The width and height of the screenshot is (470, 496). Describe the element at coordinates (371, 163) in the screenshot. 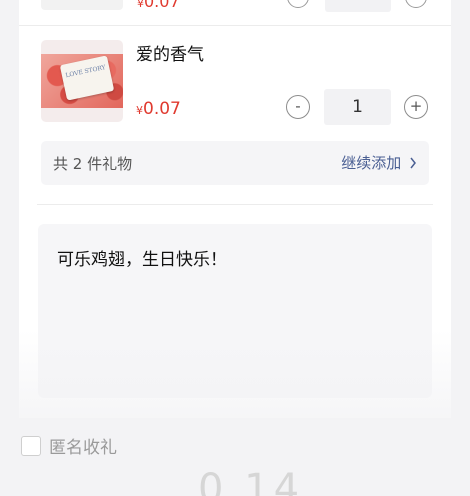

I see `add-more-label: 继续添加` at that location.